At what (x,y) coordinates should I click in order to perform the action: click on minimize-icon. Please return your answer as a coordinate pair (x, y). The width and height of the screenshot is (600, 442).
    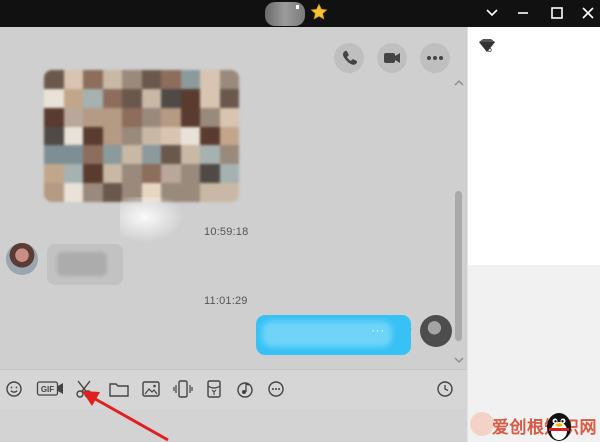
    Looking at the image, I should click on (523, 13).